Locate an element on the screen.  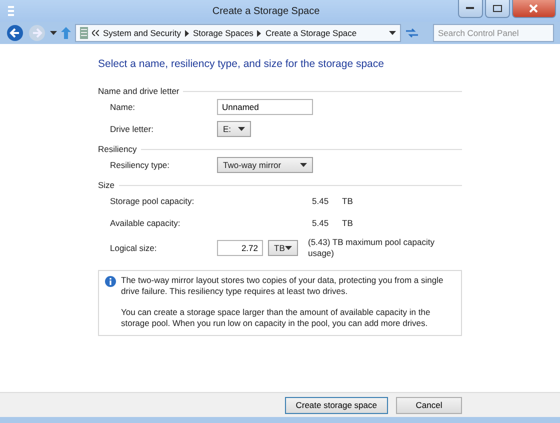
field-label: Available capacity: is located at coordinates (146, 223).